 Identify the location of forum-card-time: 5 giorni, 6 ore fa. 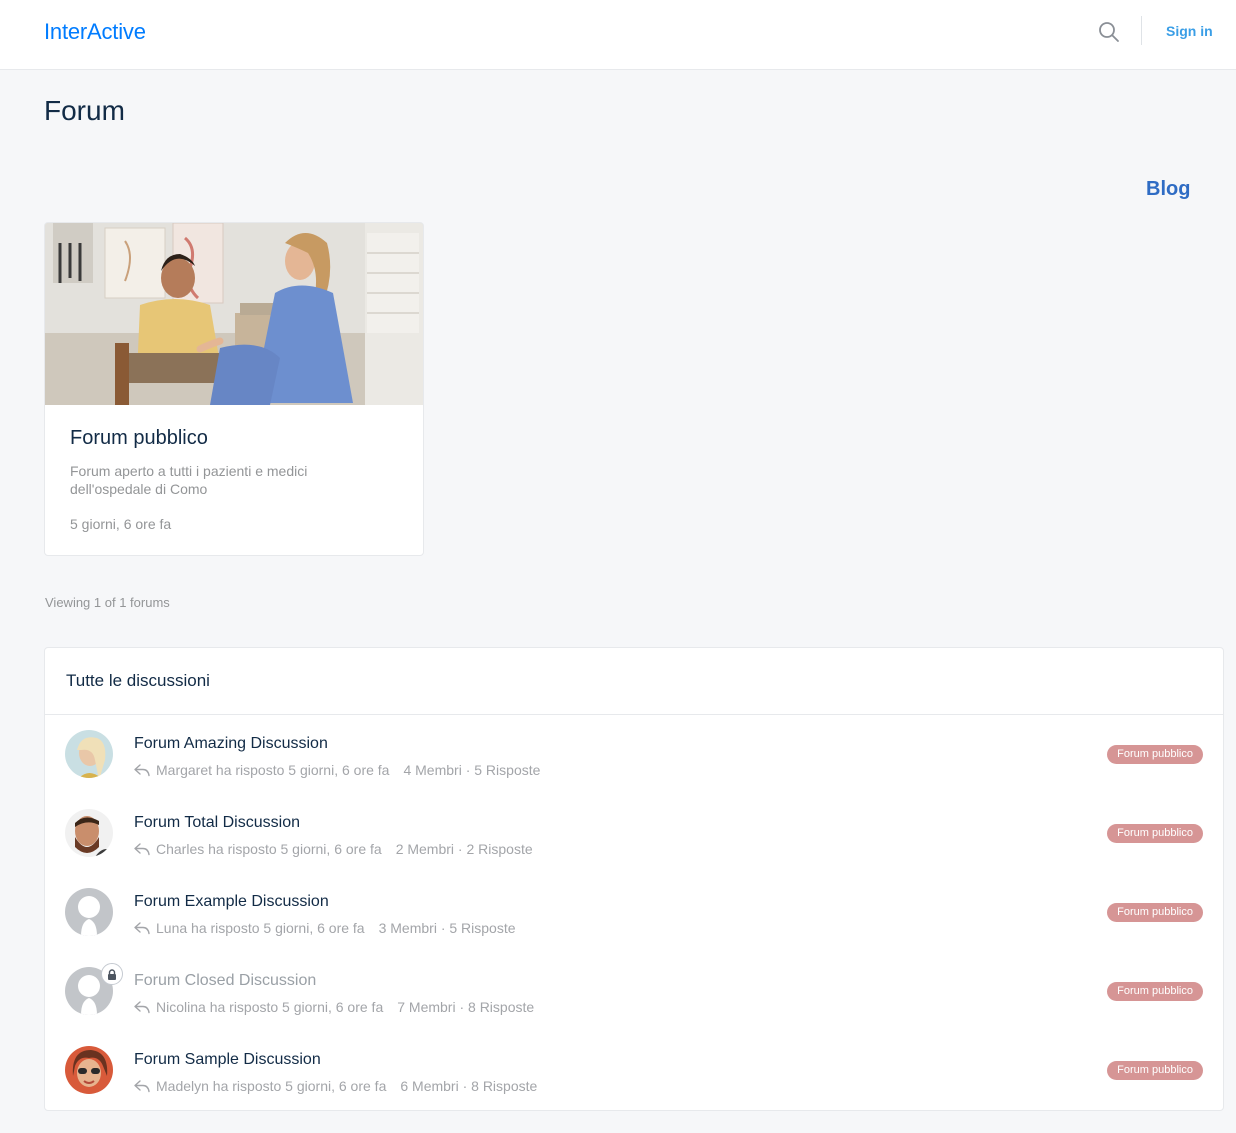
(121, 524).